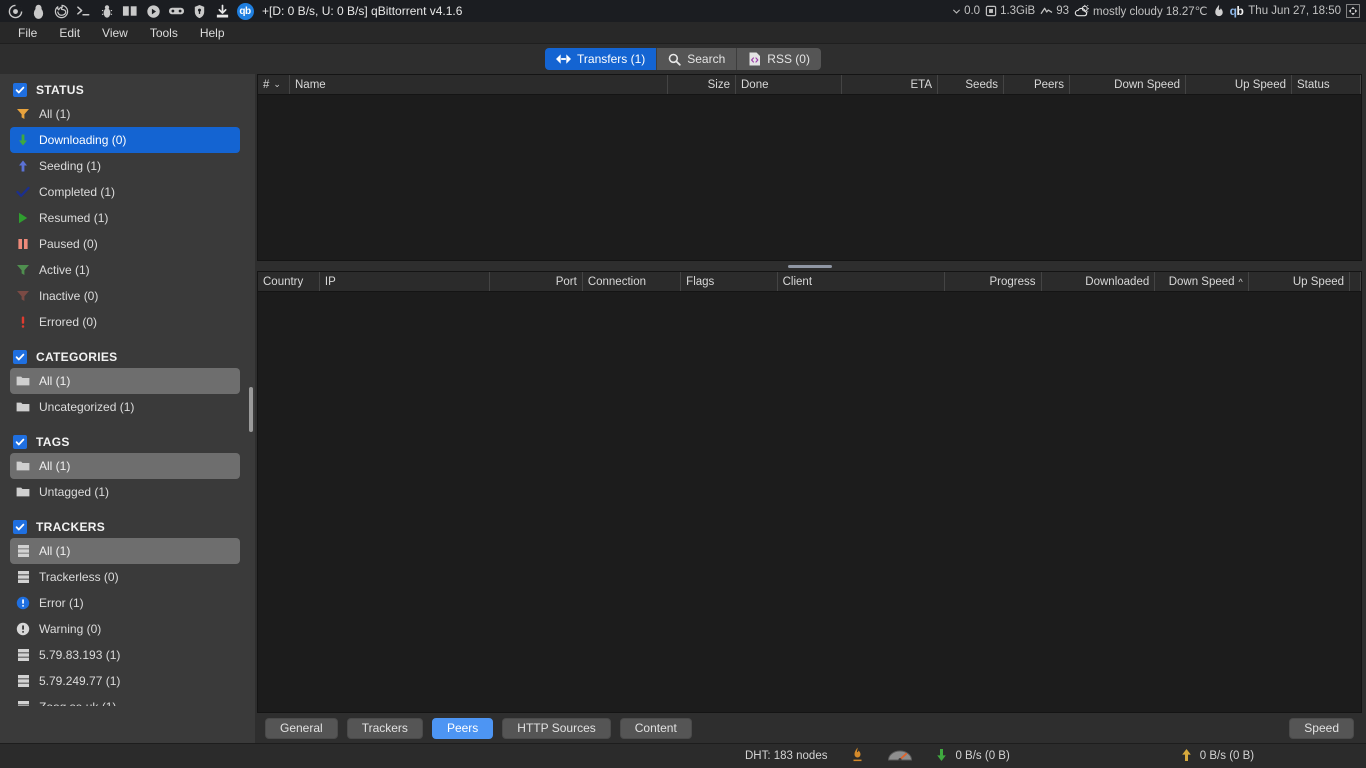 The width and height of the screenshot is (1366, 768). Describe the element at coordinates (1353, 11) in the screenshot. I see `expand-icon` at that location.